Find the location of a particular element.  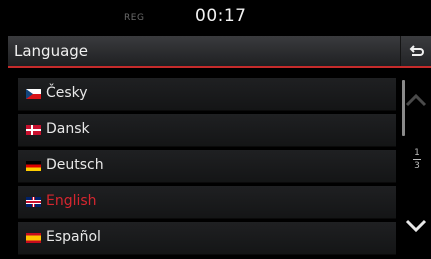

status-tag: REG is located at coordinates (134, 18).